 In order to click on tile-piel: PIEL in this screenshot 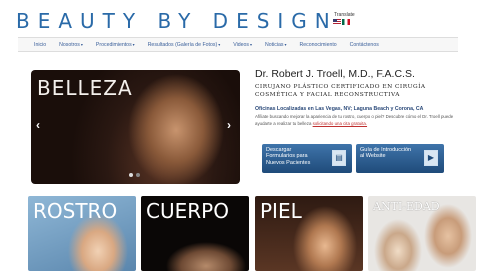, I will do `click(309, 233)`.